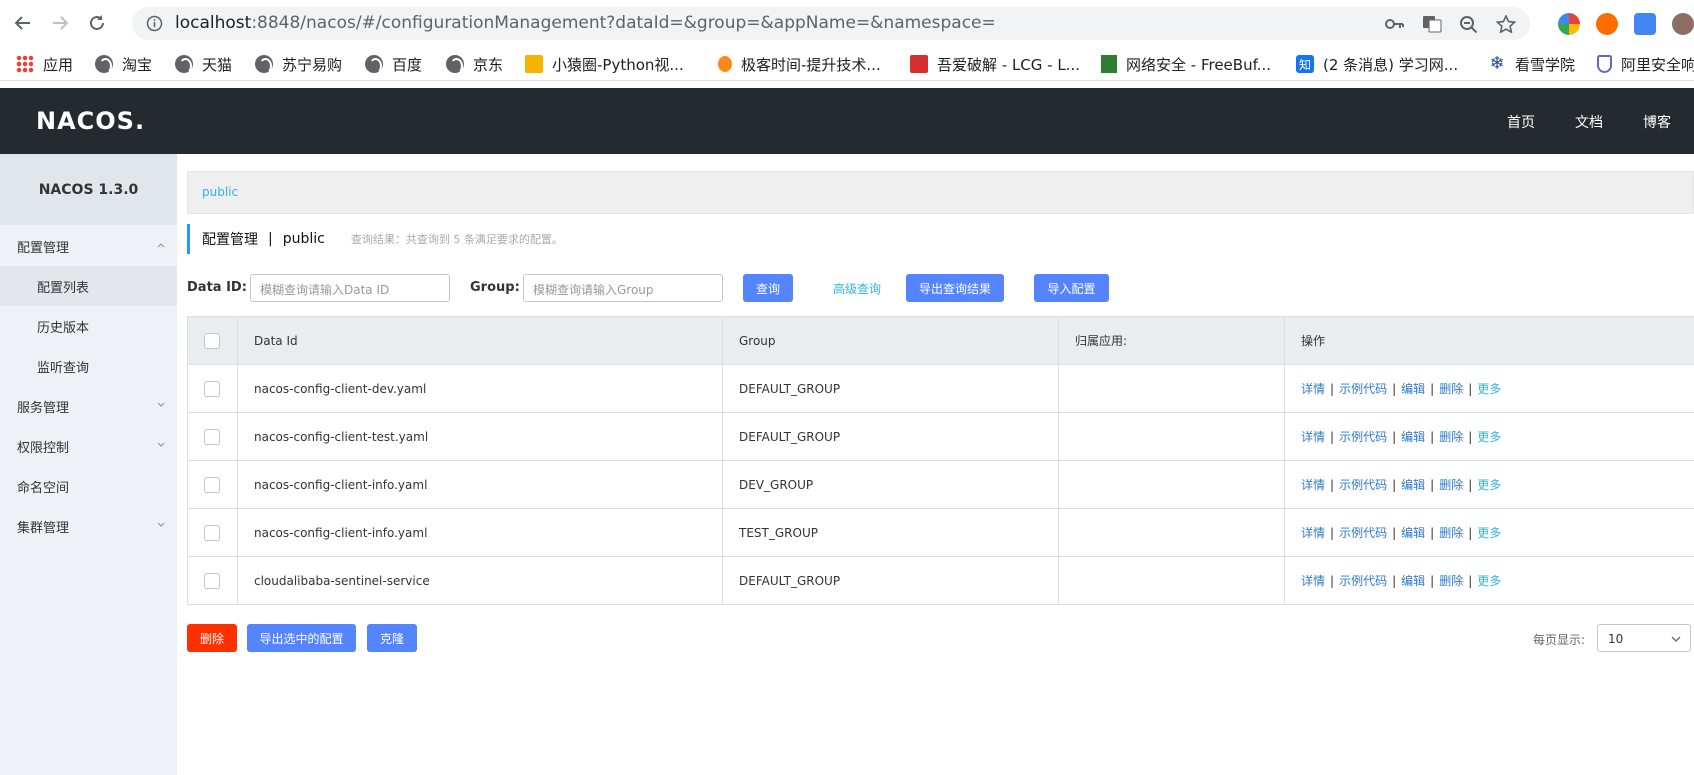 The height and width of the screenshot is (775, 1694). I want to click on back-icon, so click(23, 23).